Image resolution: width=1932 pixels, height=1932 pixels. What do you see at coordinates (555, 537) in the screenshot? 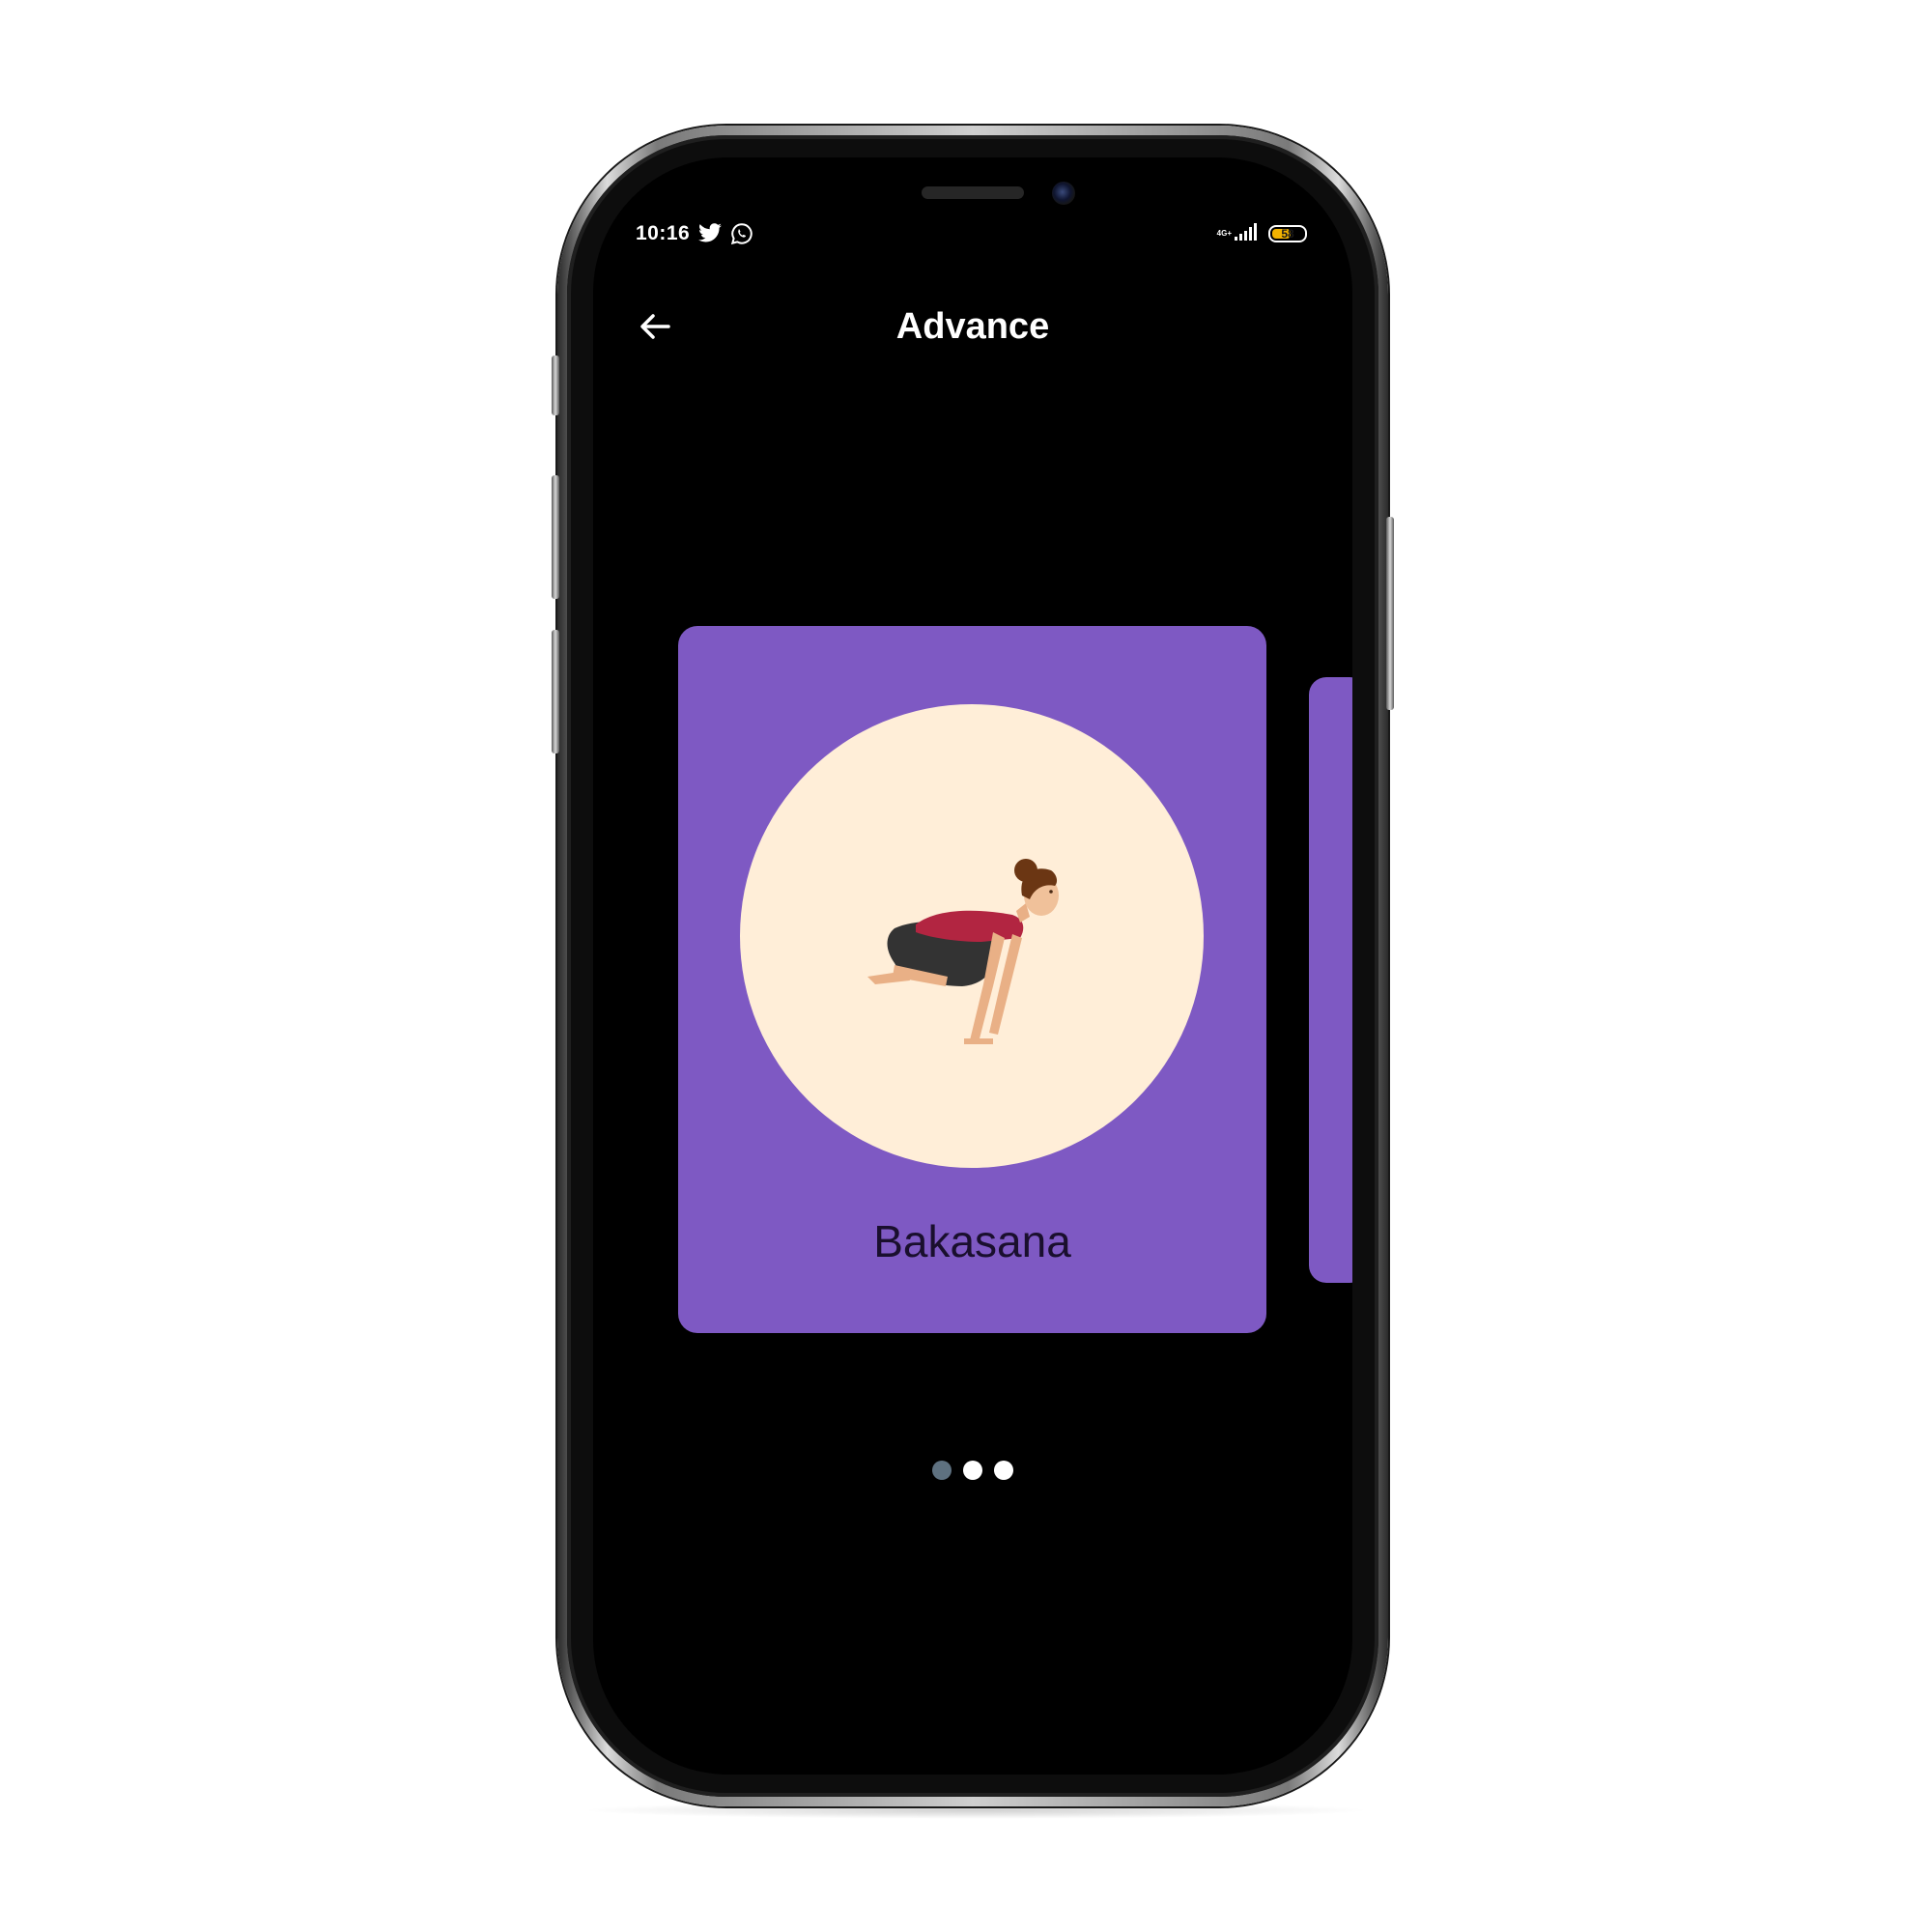
I see `volume-up-button` at bounding box center [555, 537].